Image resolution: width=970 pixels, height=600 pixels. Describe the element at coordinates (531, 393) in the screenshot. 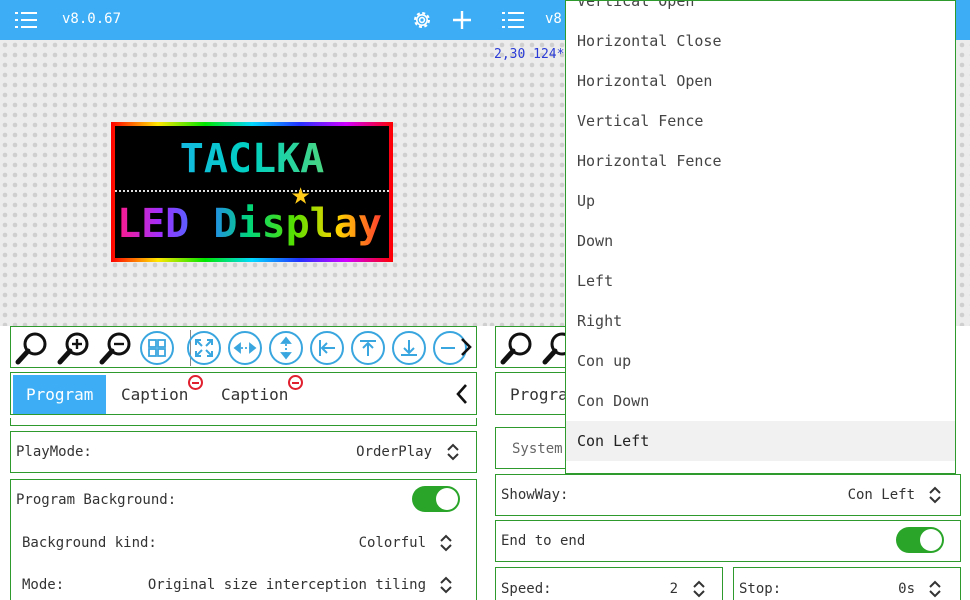

I see `right-tab-bar: Progra` at that location.